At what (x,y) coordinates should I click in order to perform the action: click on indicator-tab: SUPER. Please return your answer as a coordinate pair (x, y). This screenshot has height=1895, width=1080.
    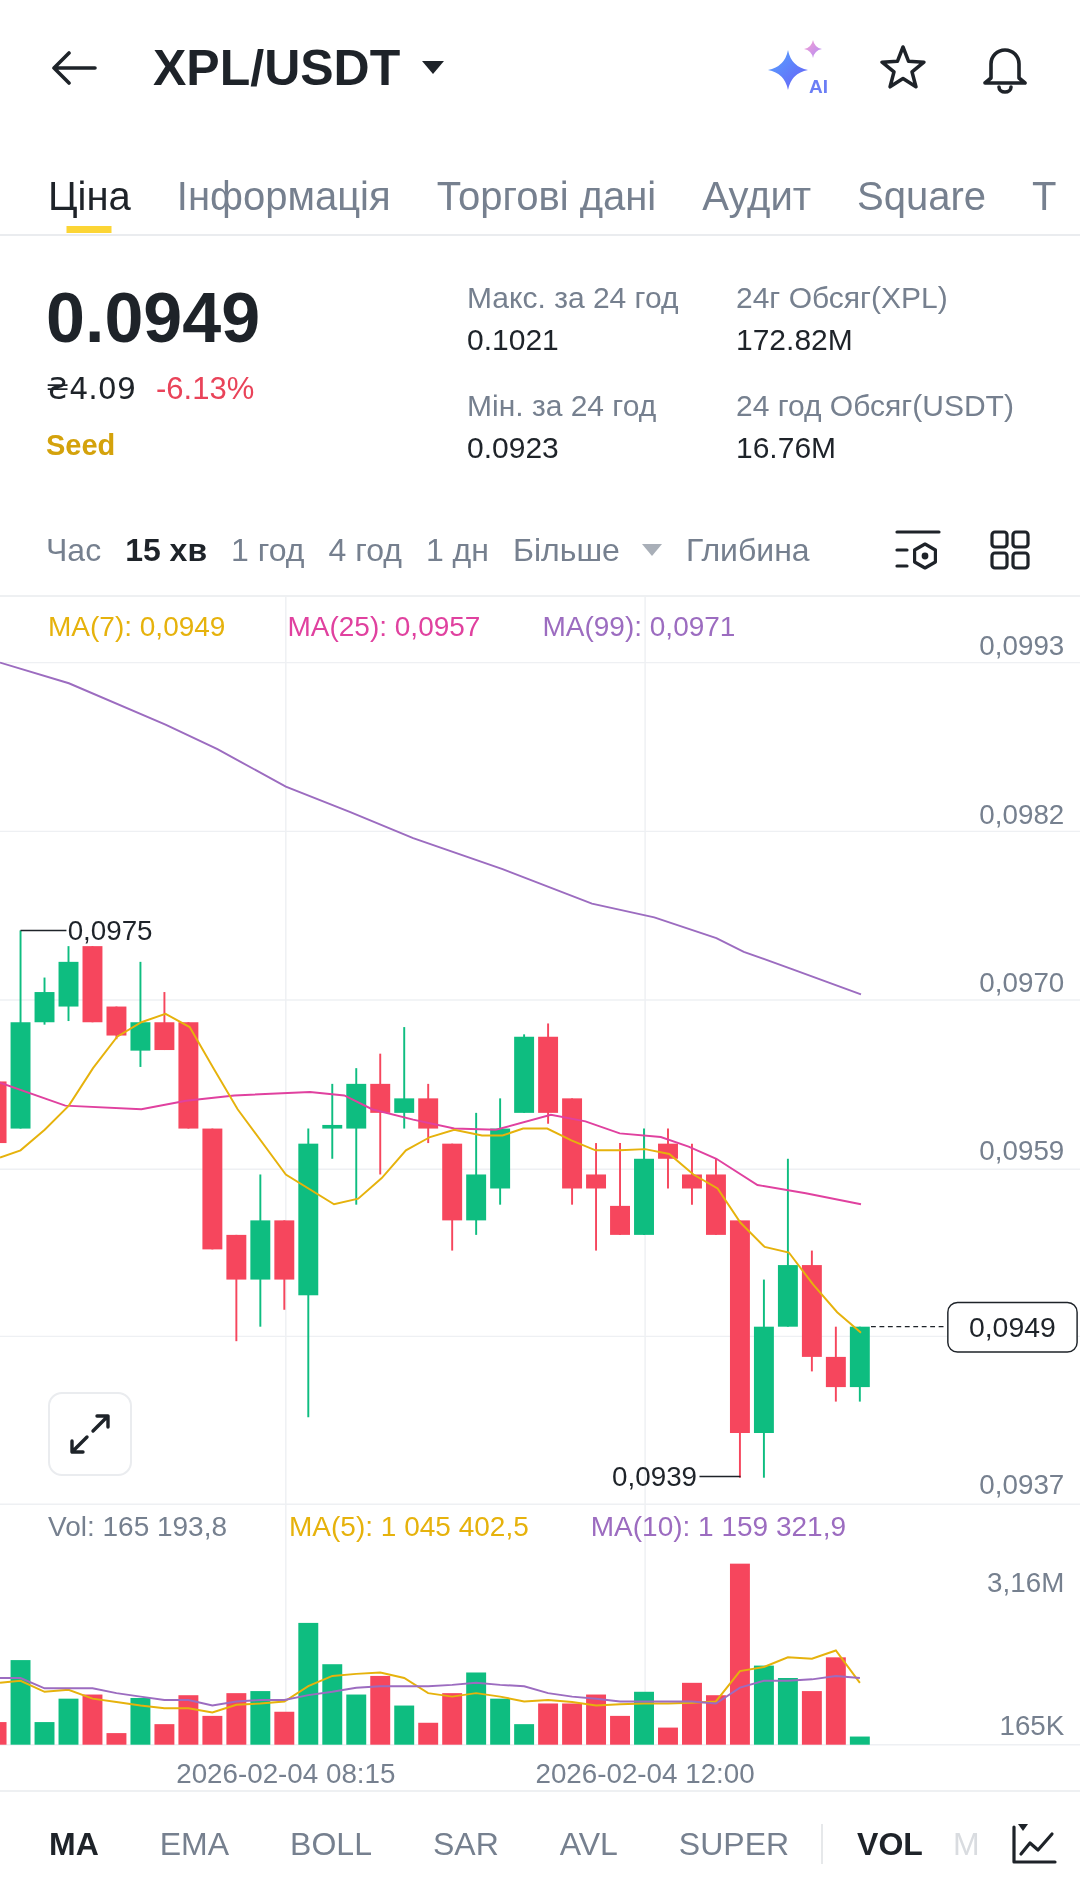
    Looking at the image, I should click on (734, 1843).